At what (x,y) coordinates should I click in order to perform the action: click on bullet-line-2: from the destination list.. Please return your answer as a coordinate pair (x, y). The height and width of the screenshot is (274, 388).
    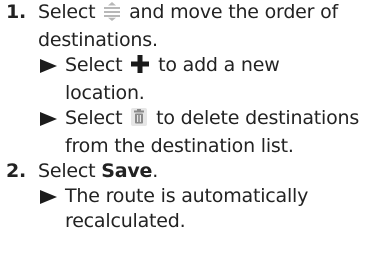
    Looking at the image, I should click on (179, 146).